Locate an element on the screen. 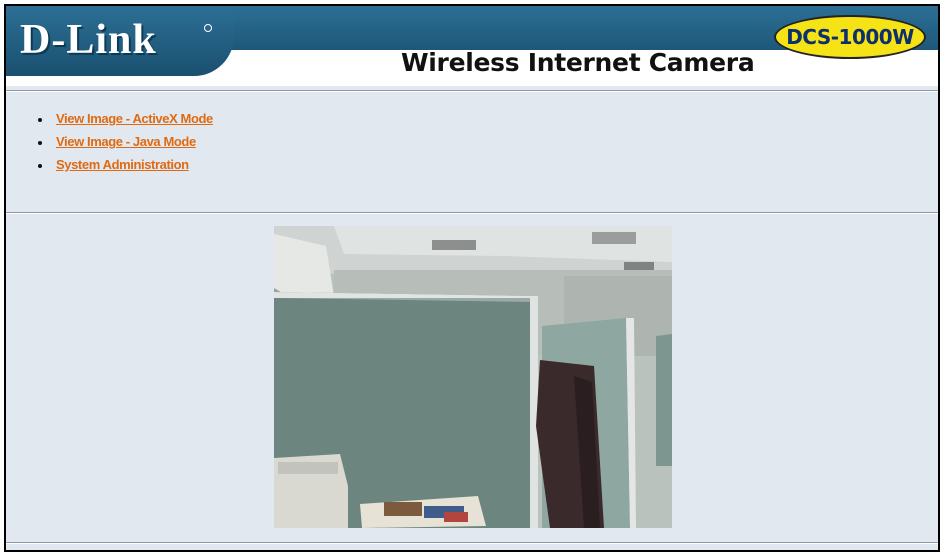 The image size is (946, 554). view-image-java-link: View Image - Java Mode is located at coordinates (126, 141).